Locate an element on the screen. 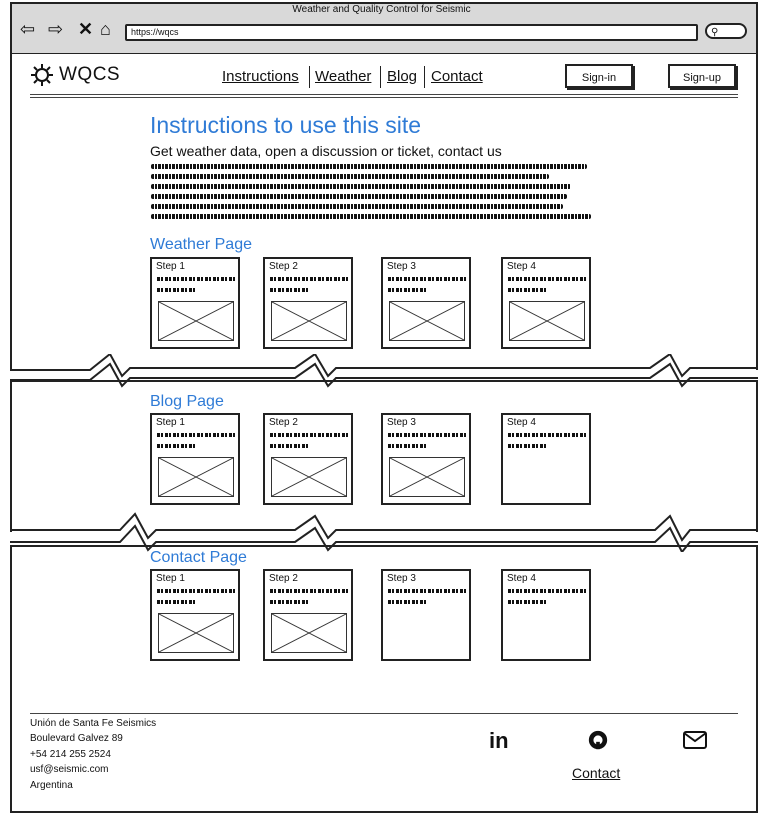 The height and width of the screenshot is (821, 763). brand-name: WQCS is located at coordinates (89, 75).